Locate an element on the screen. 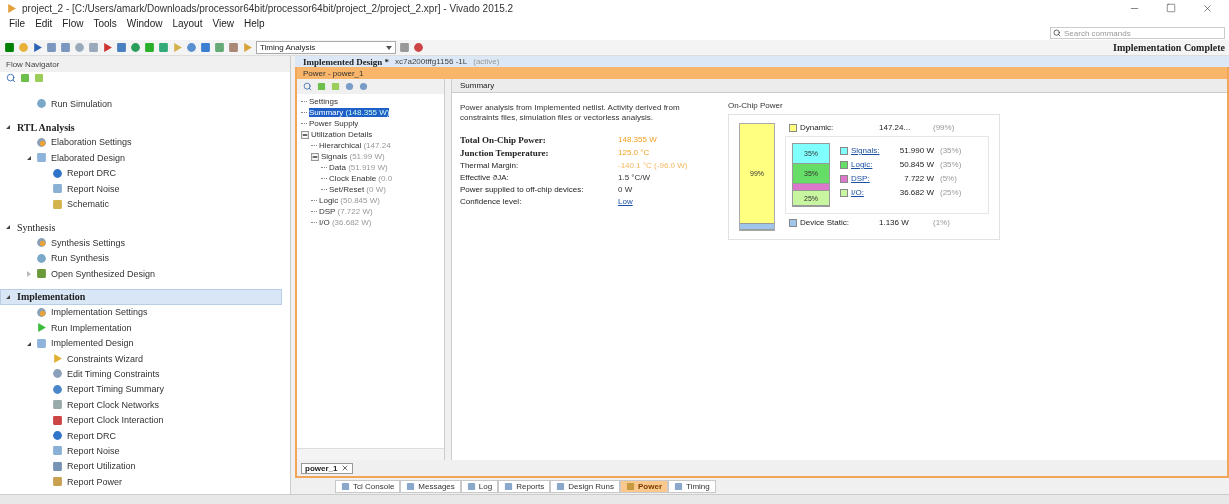 This screenshot has height=504, width=1229. legend-link: DSP: is located at coordinates (860, 178).